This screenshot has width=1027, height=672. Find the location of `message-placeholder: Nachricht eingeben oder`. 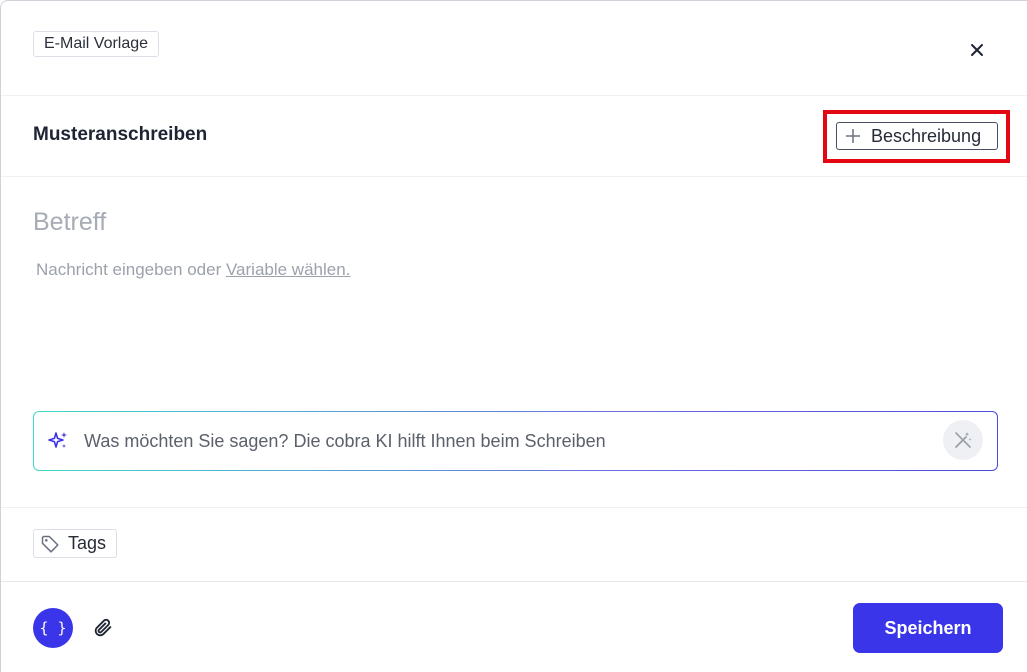

message-placeholder: Nachricht eingeben oder is located at coordinates (131, 269).